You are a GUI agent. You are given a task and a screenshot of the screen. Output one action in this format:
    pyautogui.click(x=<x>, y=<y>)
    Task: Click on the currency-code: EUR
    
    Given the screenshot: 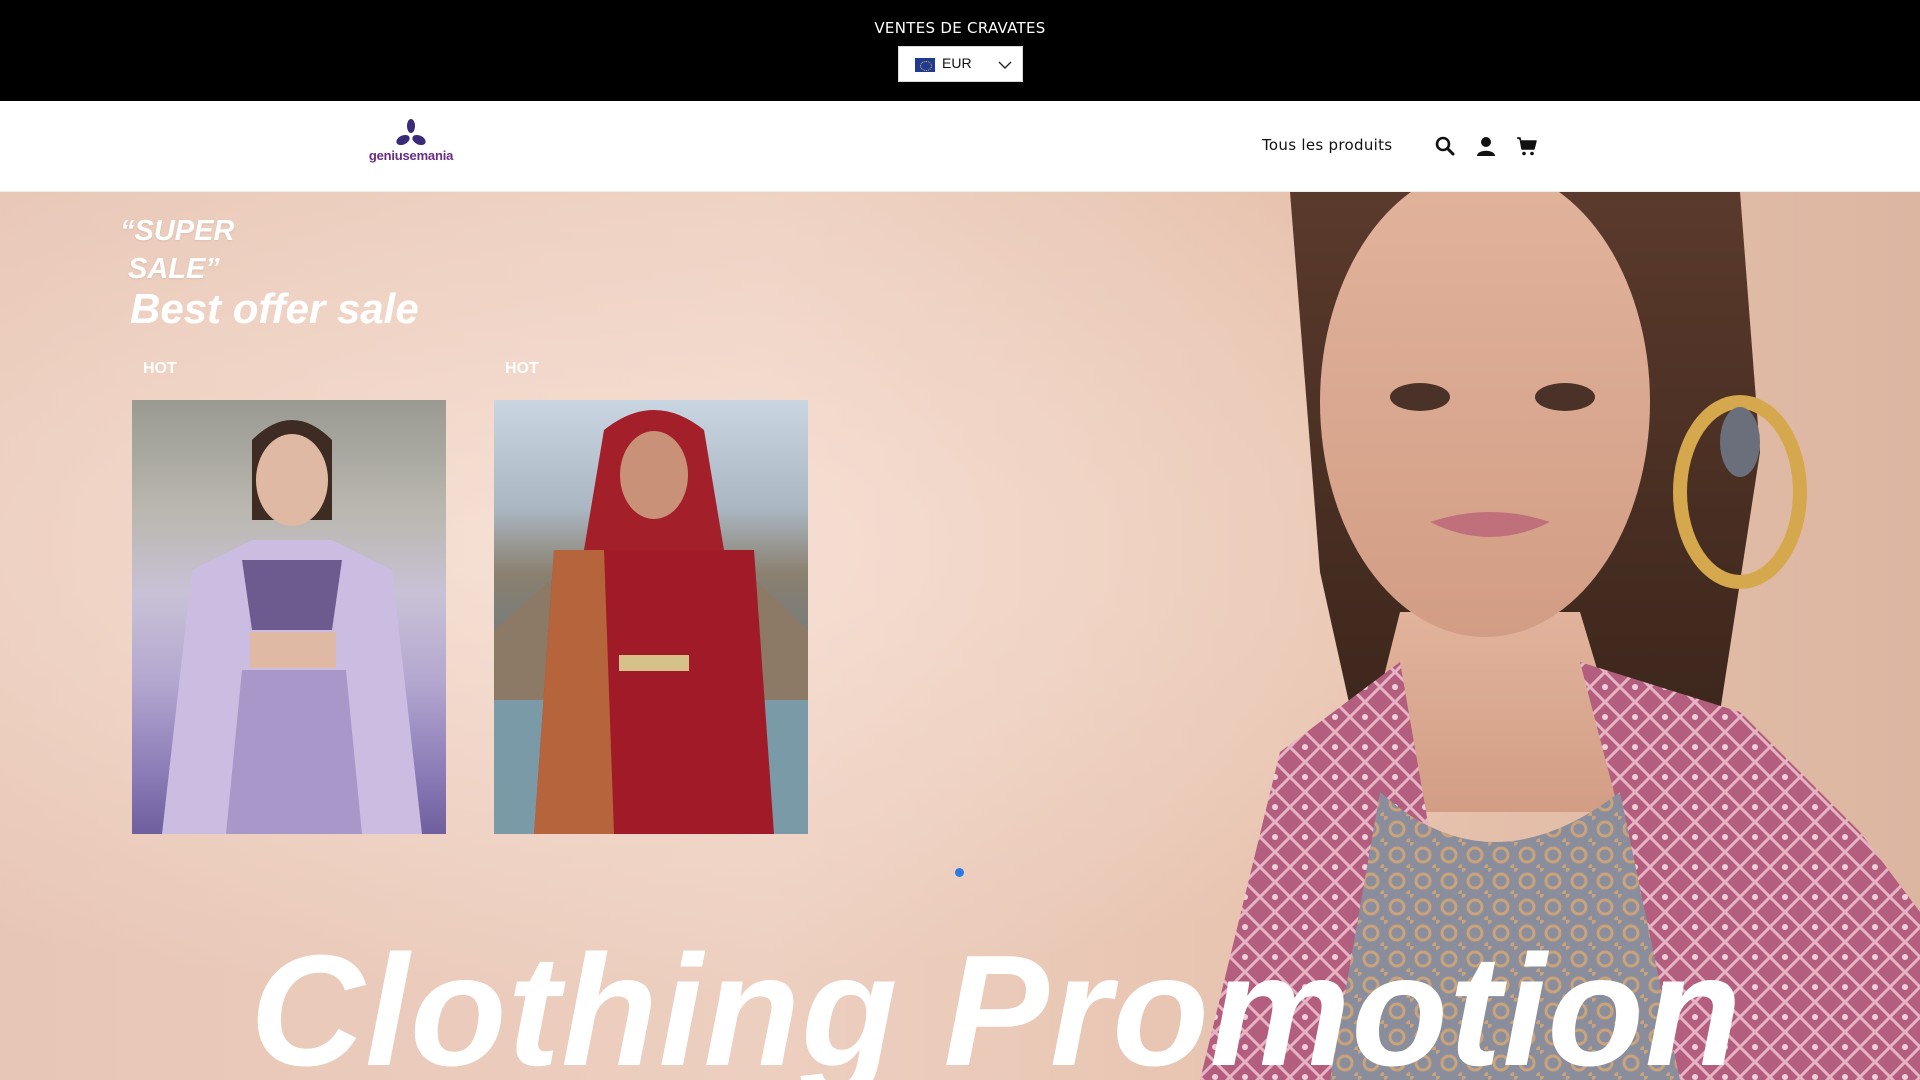 What is the action you would take?
    pyautogui.click(x=957, y=63)
    